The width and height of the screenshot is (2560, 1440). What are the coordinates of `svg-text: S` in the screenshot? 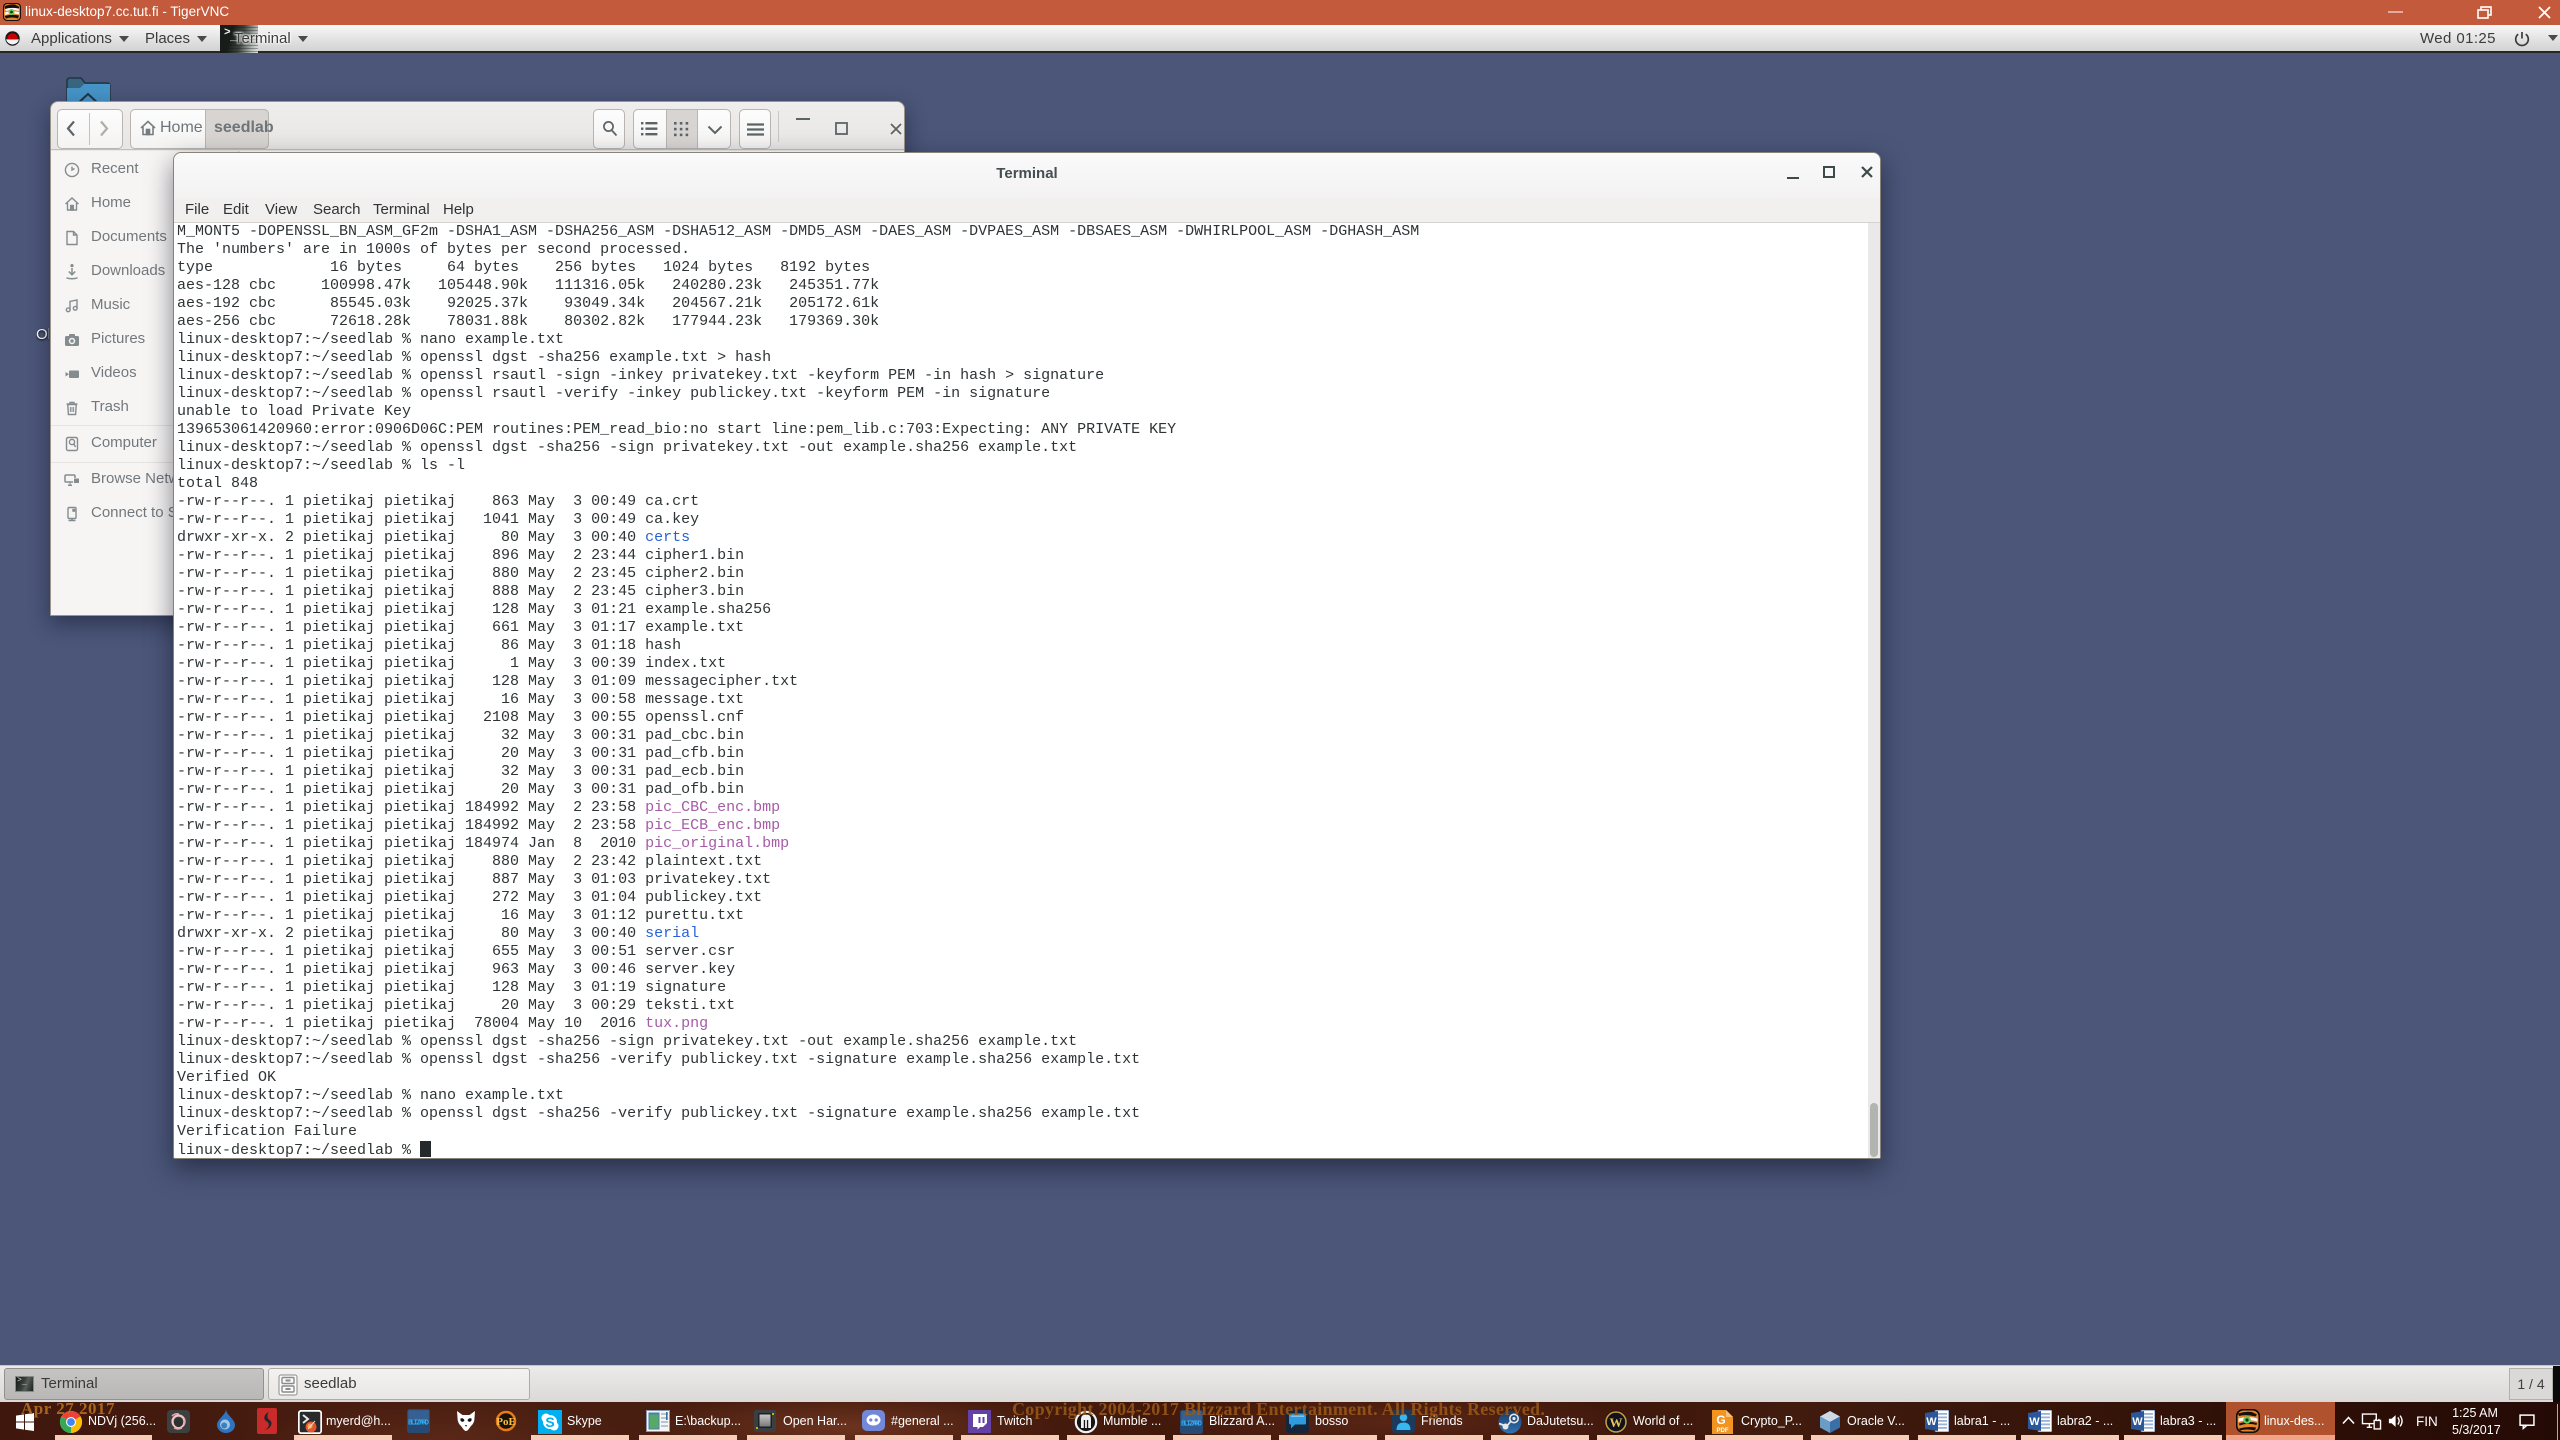 It's located at (549, 1422).